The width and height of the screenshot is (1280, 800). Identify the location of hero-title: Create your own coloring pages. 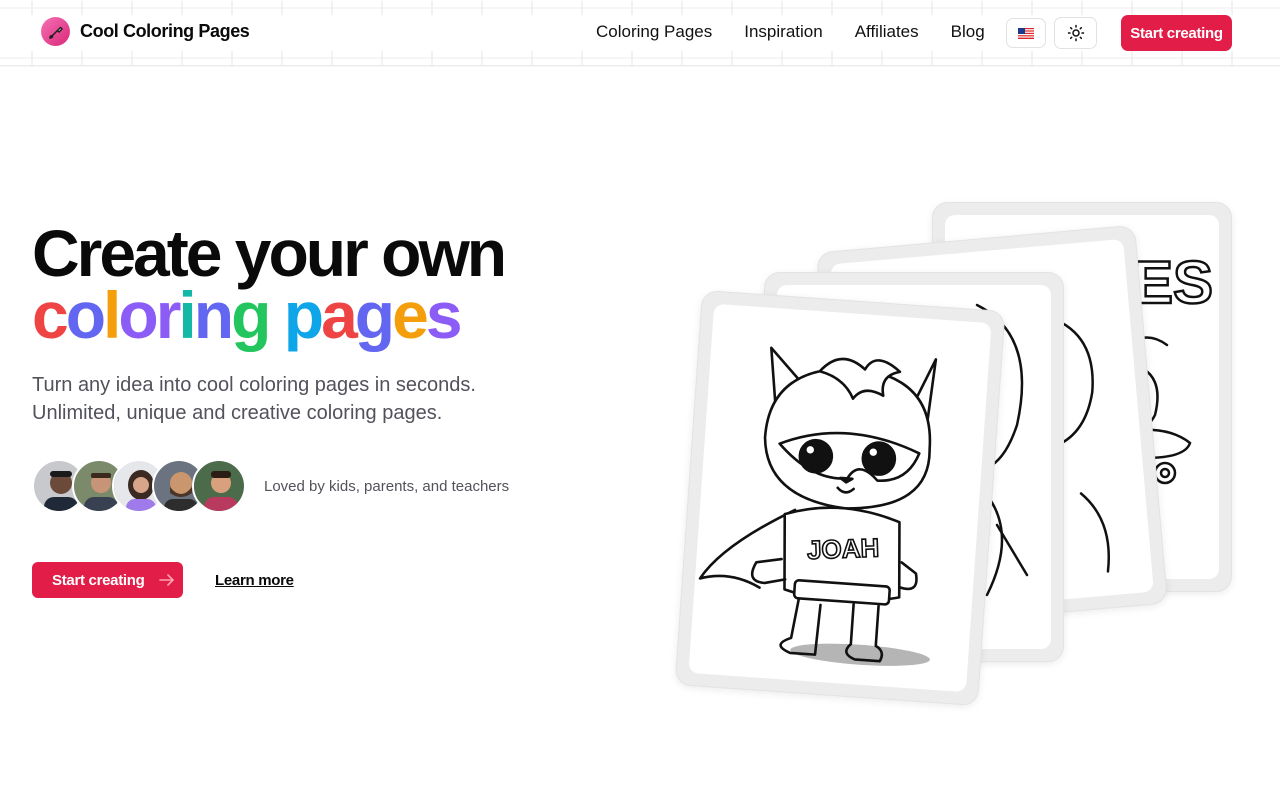
(269, 284).